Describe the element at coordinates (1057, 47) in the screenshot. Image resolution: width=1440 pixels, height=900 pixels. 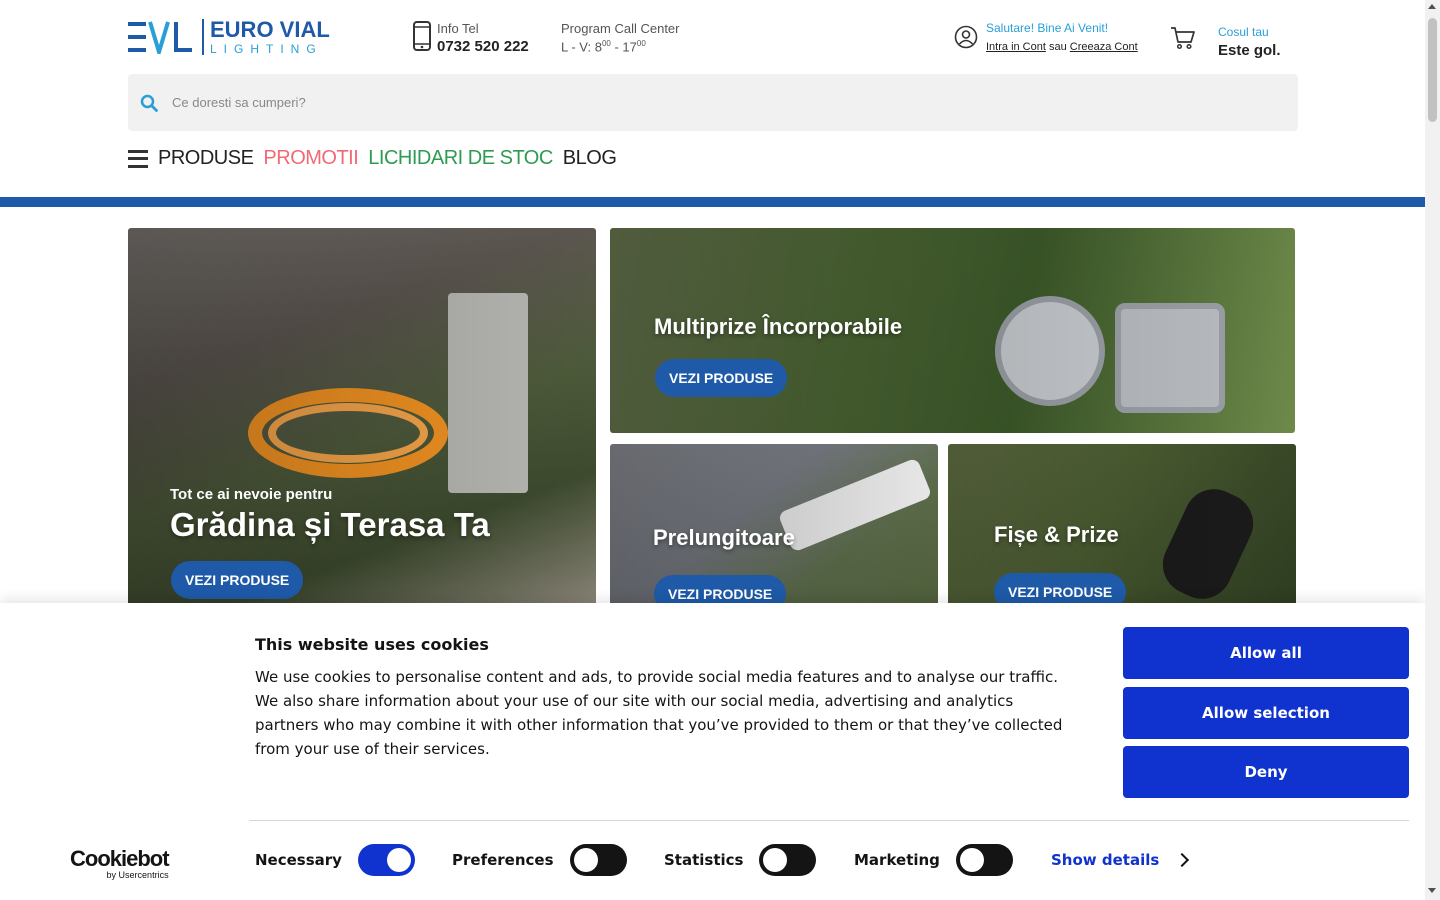
I see `account-separator: sau` at that location.